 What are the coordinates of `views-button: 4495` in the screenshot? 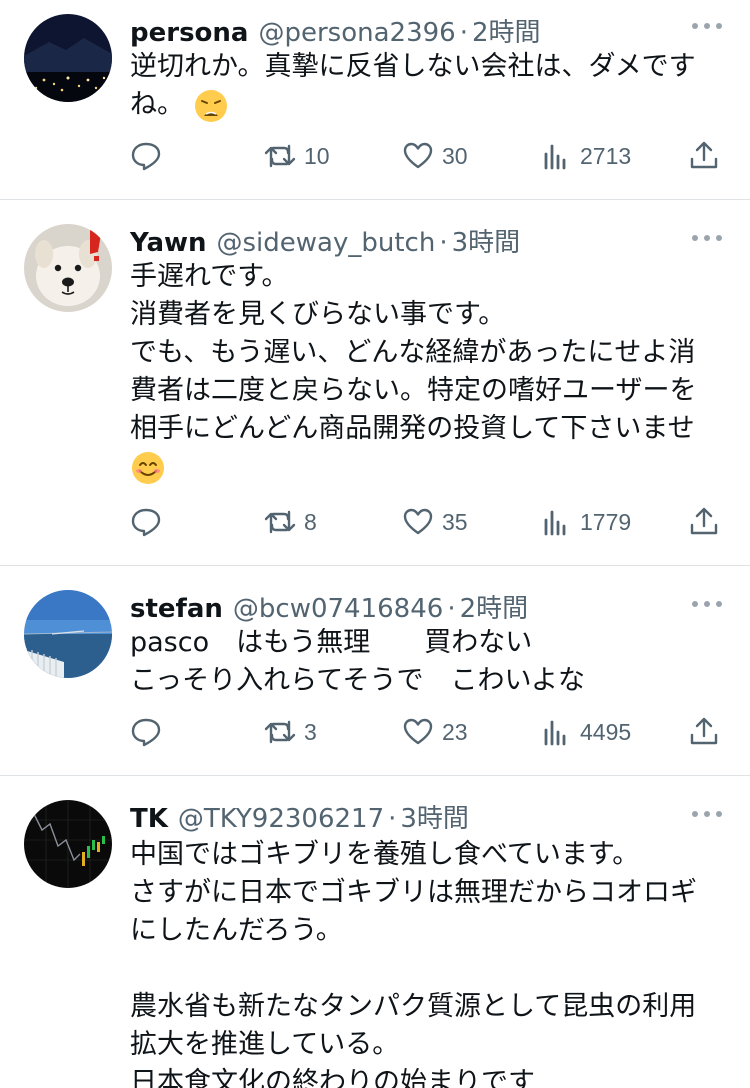 It's located at (585, 732).